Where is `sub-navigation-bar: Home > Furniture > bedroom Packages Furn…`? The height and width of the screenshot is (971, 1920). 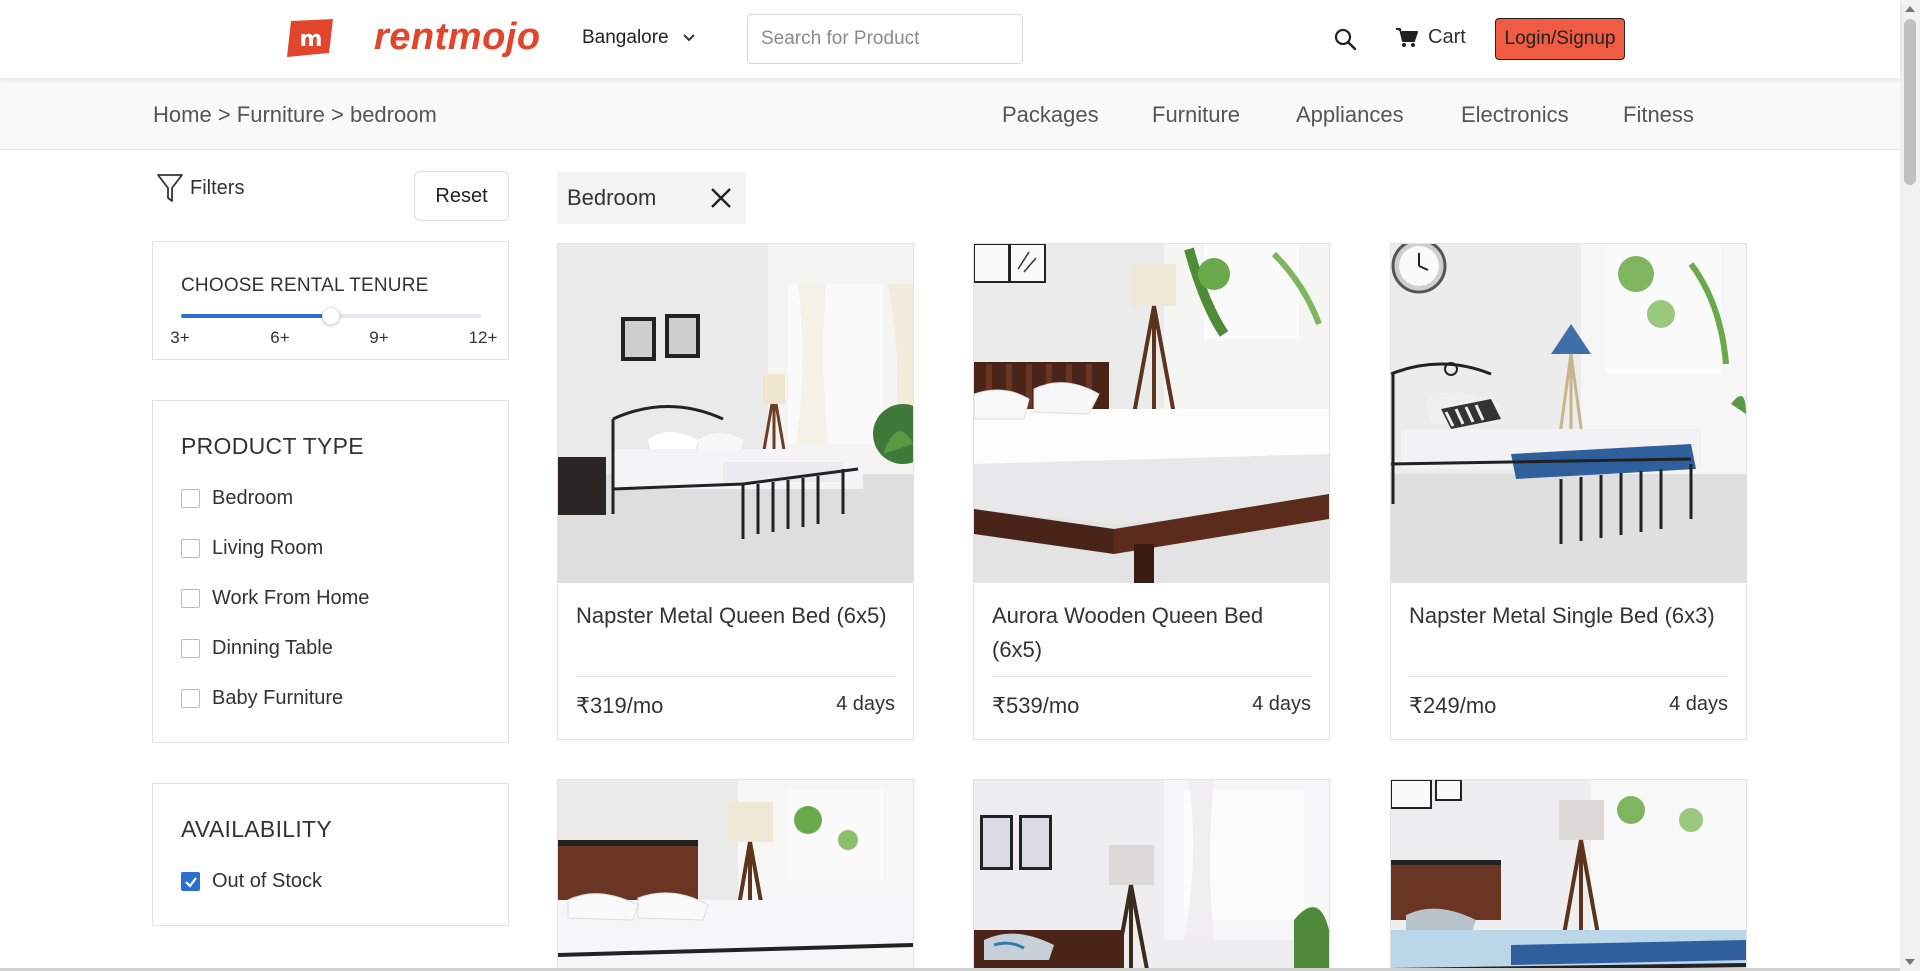 sub-navigation-bar: Home > Furniture > bedroom Packages Furn… is located at coordinates (950, 114).